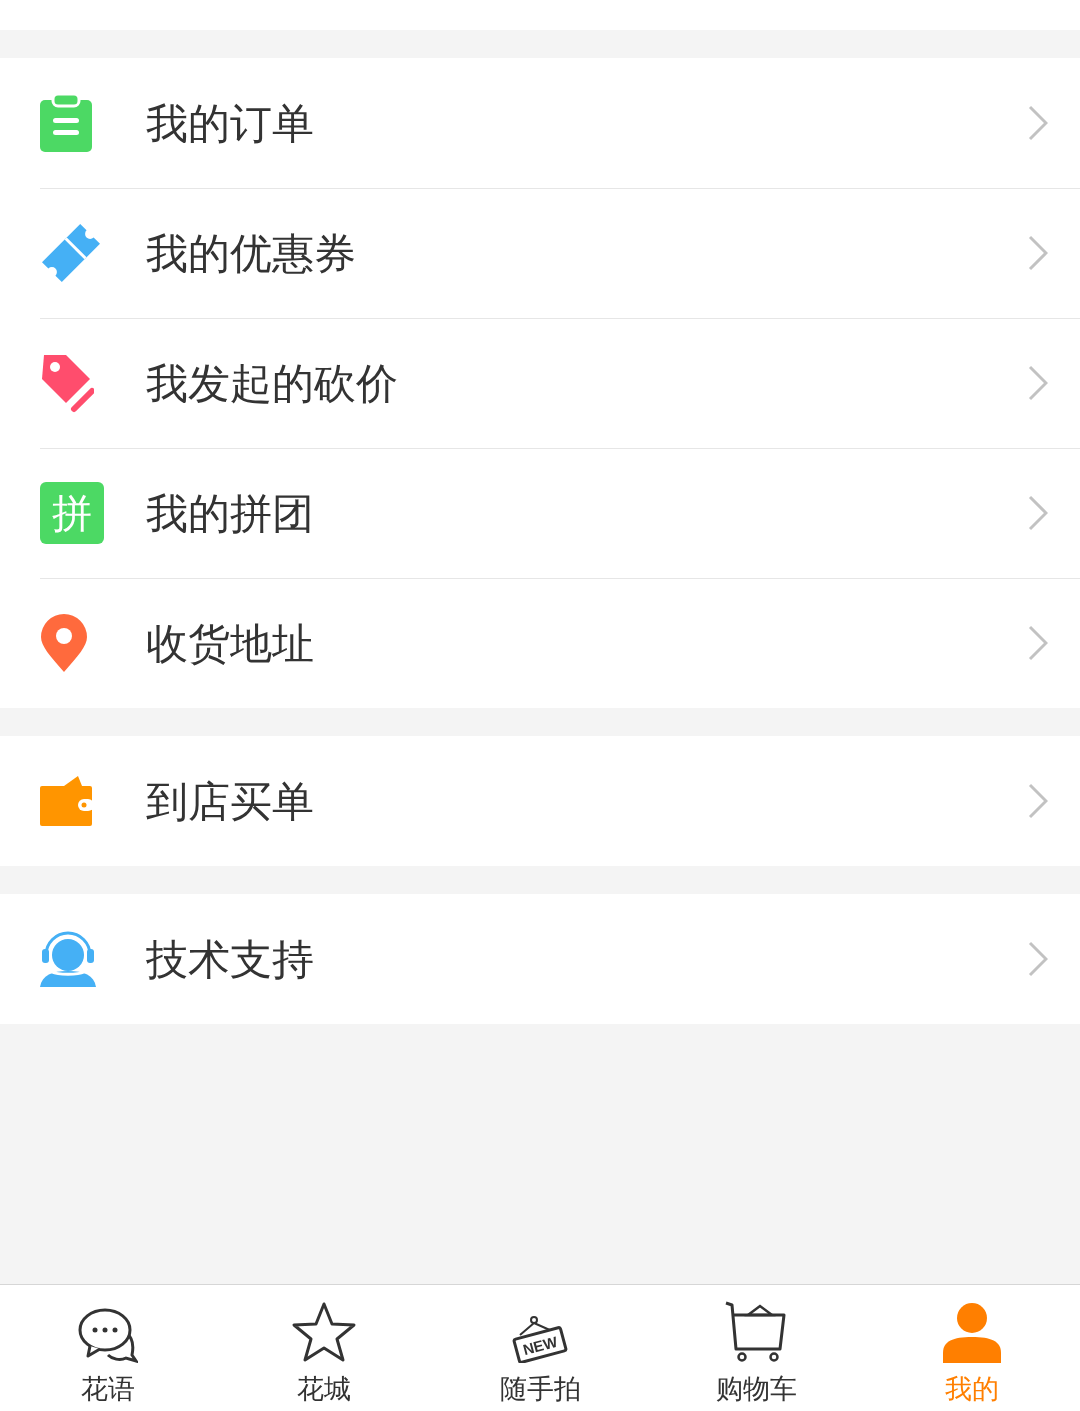 This screenshot has width=1080, height=1411. What do you see at coordinates (66, 123) in the screenshot?
I see `clipboard-icon` at bounding box center [66, 123].